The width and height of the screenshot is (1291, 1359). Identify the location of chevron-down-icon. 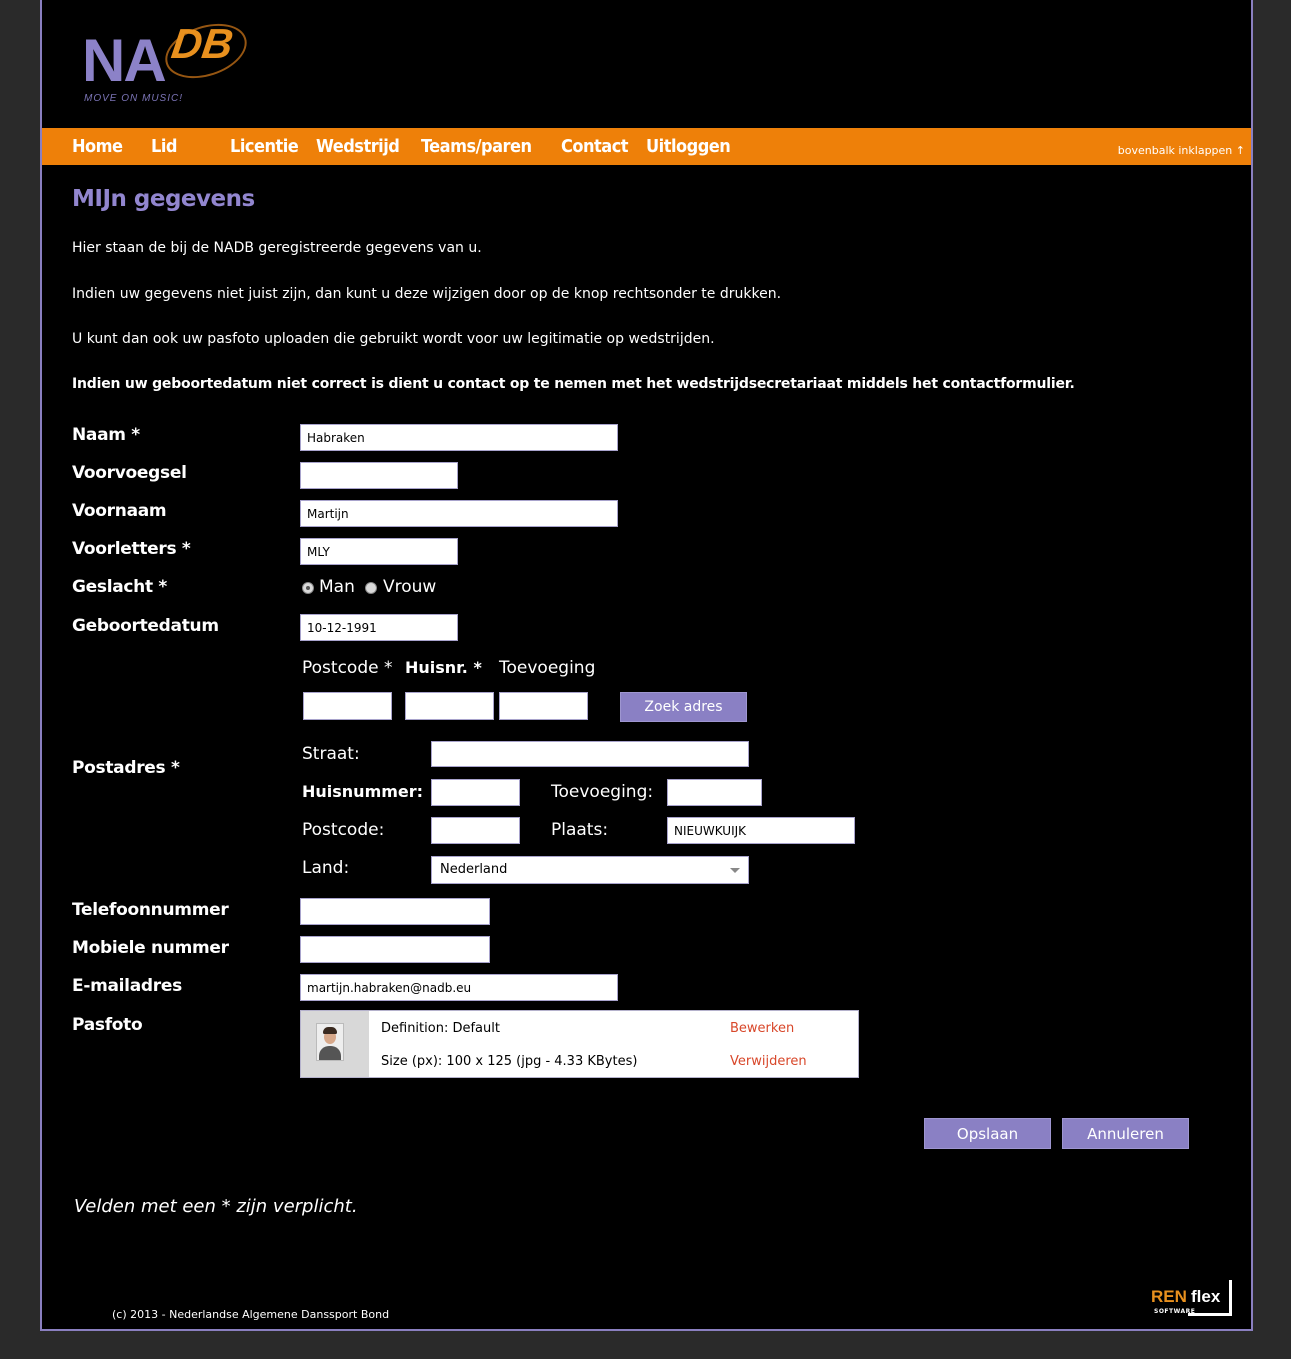
(735, 870).